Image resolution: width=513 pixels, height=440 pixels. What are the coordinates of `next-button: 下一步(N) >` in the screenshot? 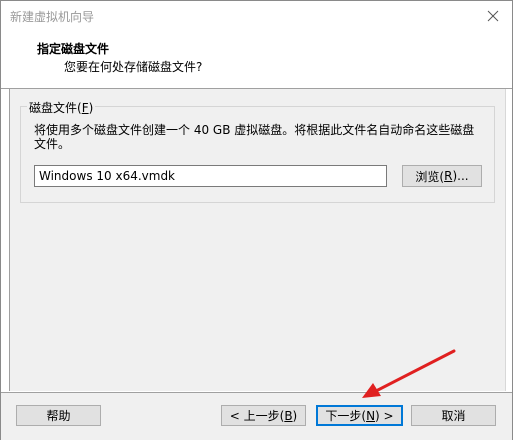 It's located at (359, 415).